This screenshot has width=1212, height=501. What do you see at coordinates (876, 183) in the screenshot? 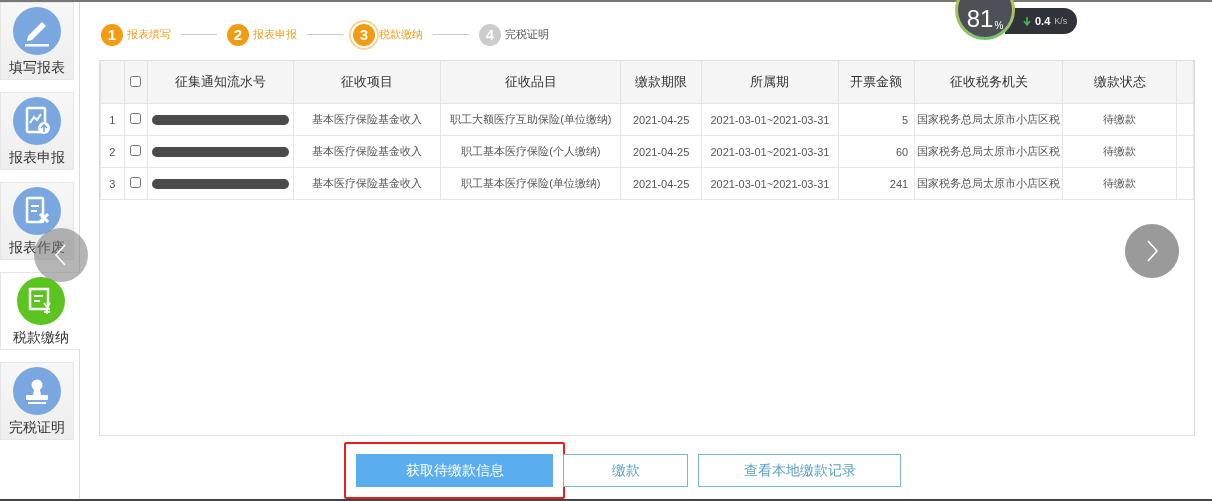
I see `table-cell: 241` at bounding box center [876, 183].